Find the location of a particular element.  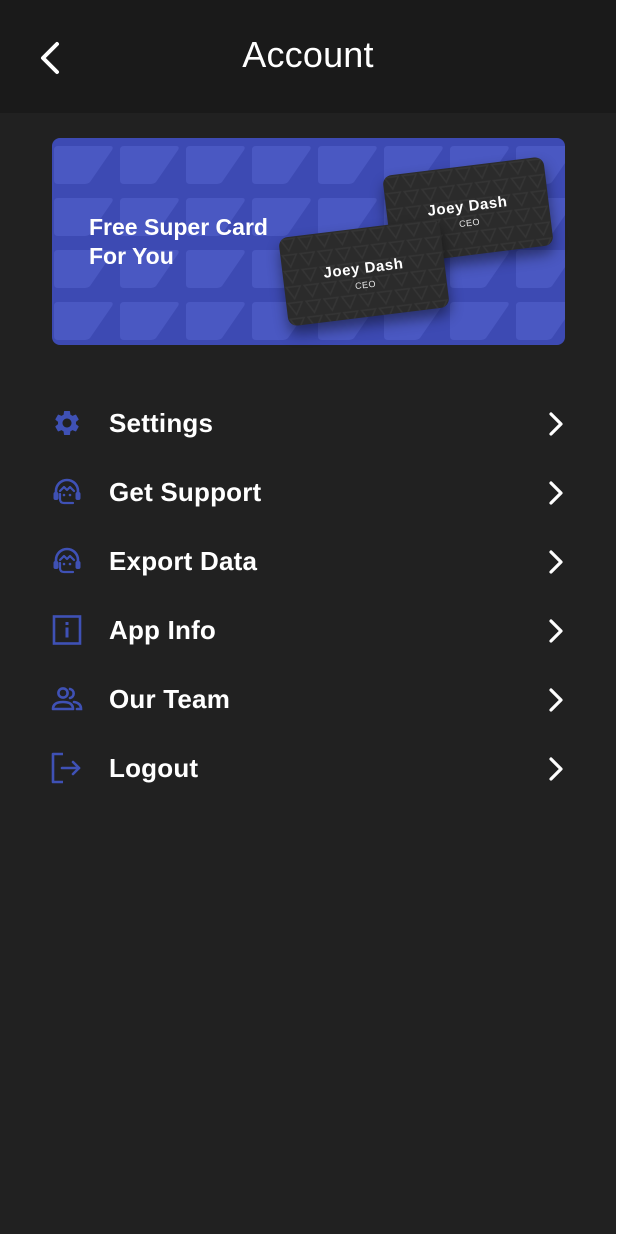

menu-item-export-data: Export Data is located at coordinates (308, 562).